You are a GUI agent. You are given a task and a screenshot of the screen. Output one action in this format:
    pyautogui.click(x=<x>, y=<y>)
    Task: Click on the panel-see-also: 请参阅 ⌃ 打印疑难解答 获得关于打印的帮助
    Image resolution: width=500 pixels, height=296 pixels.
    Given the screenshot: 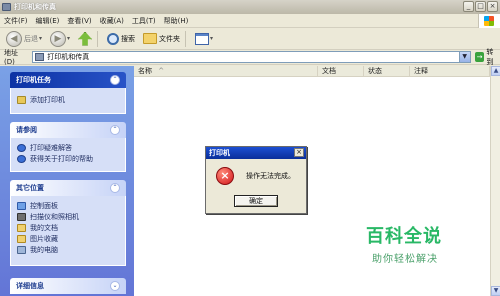 What is the action you would take?
    pyautogui.click(x=68, y=147)
    